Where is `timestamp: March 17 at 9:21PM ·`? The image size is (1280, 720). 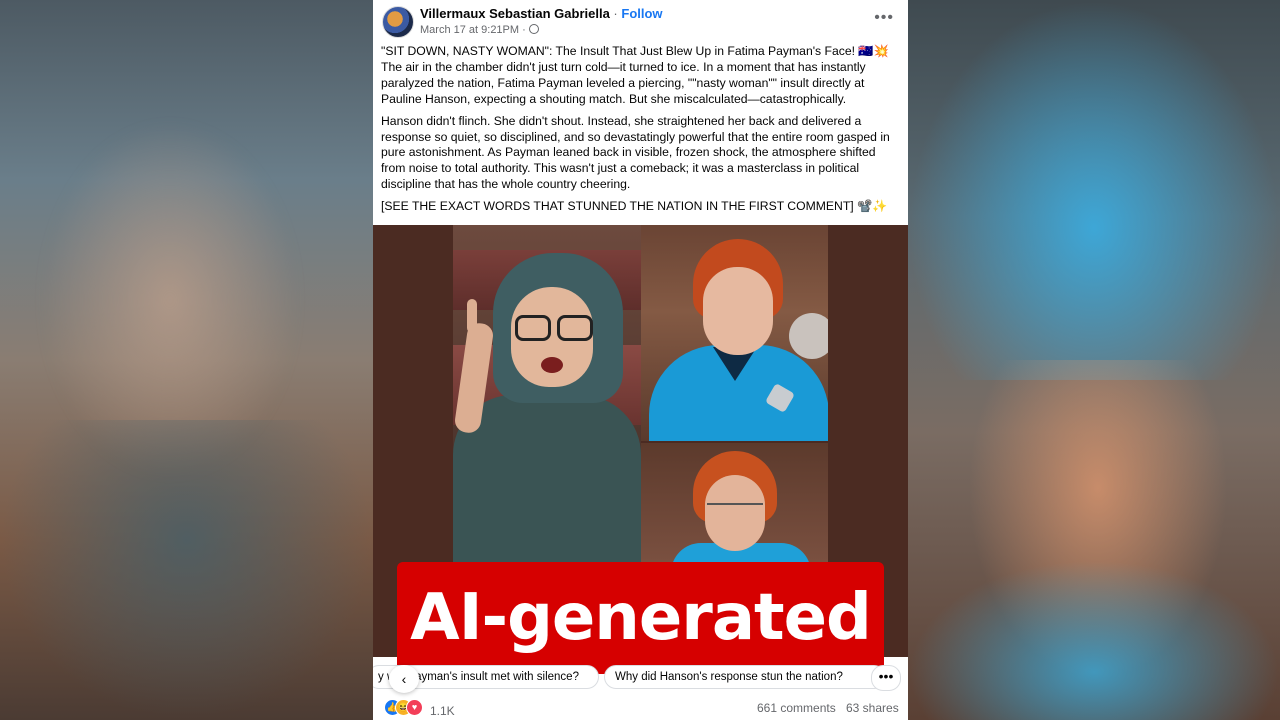 timestamp: March 17 at 9:21PM · is located at coordinates (473, 30).